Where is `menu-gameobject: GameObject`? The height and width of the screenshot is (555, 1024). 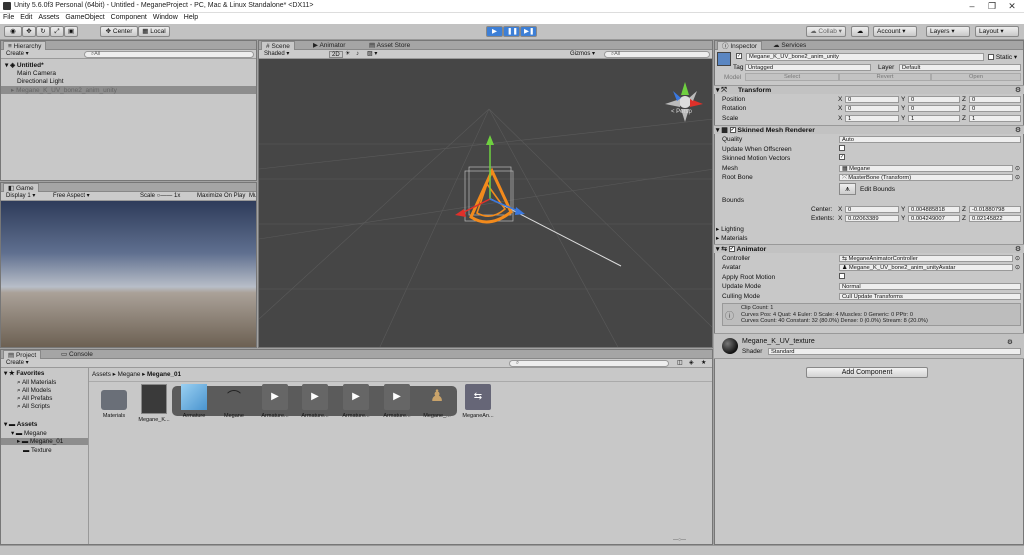 menu-gameobject: GameObject is located at coordinates (84, 17).